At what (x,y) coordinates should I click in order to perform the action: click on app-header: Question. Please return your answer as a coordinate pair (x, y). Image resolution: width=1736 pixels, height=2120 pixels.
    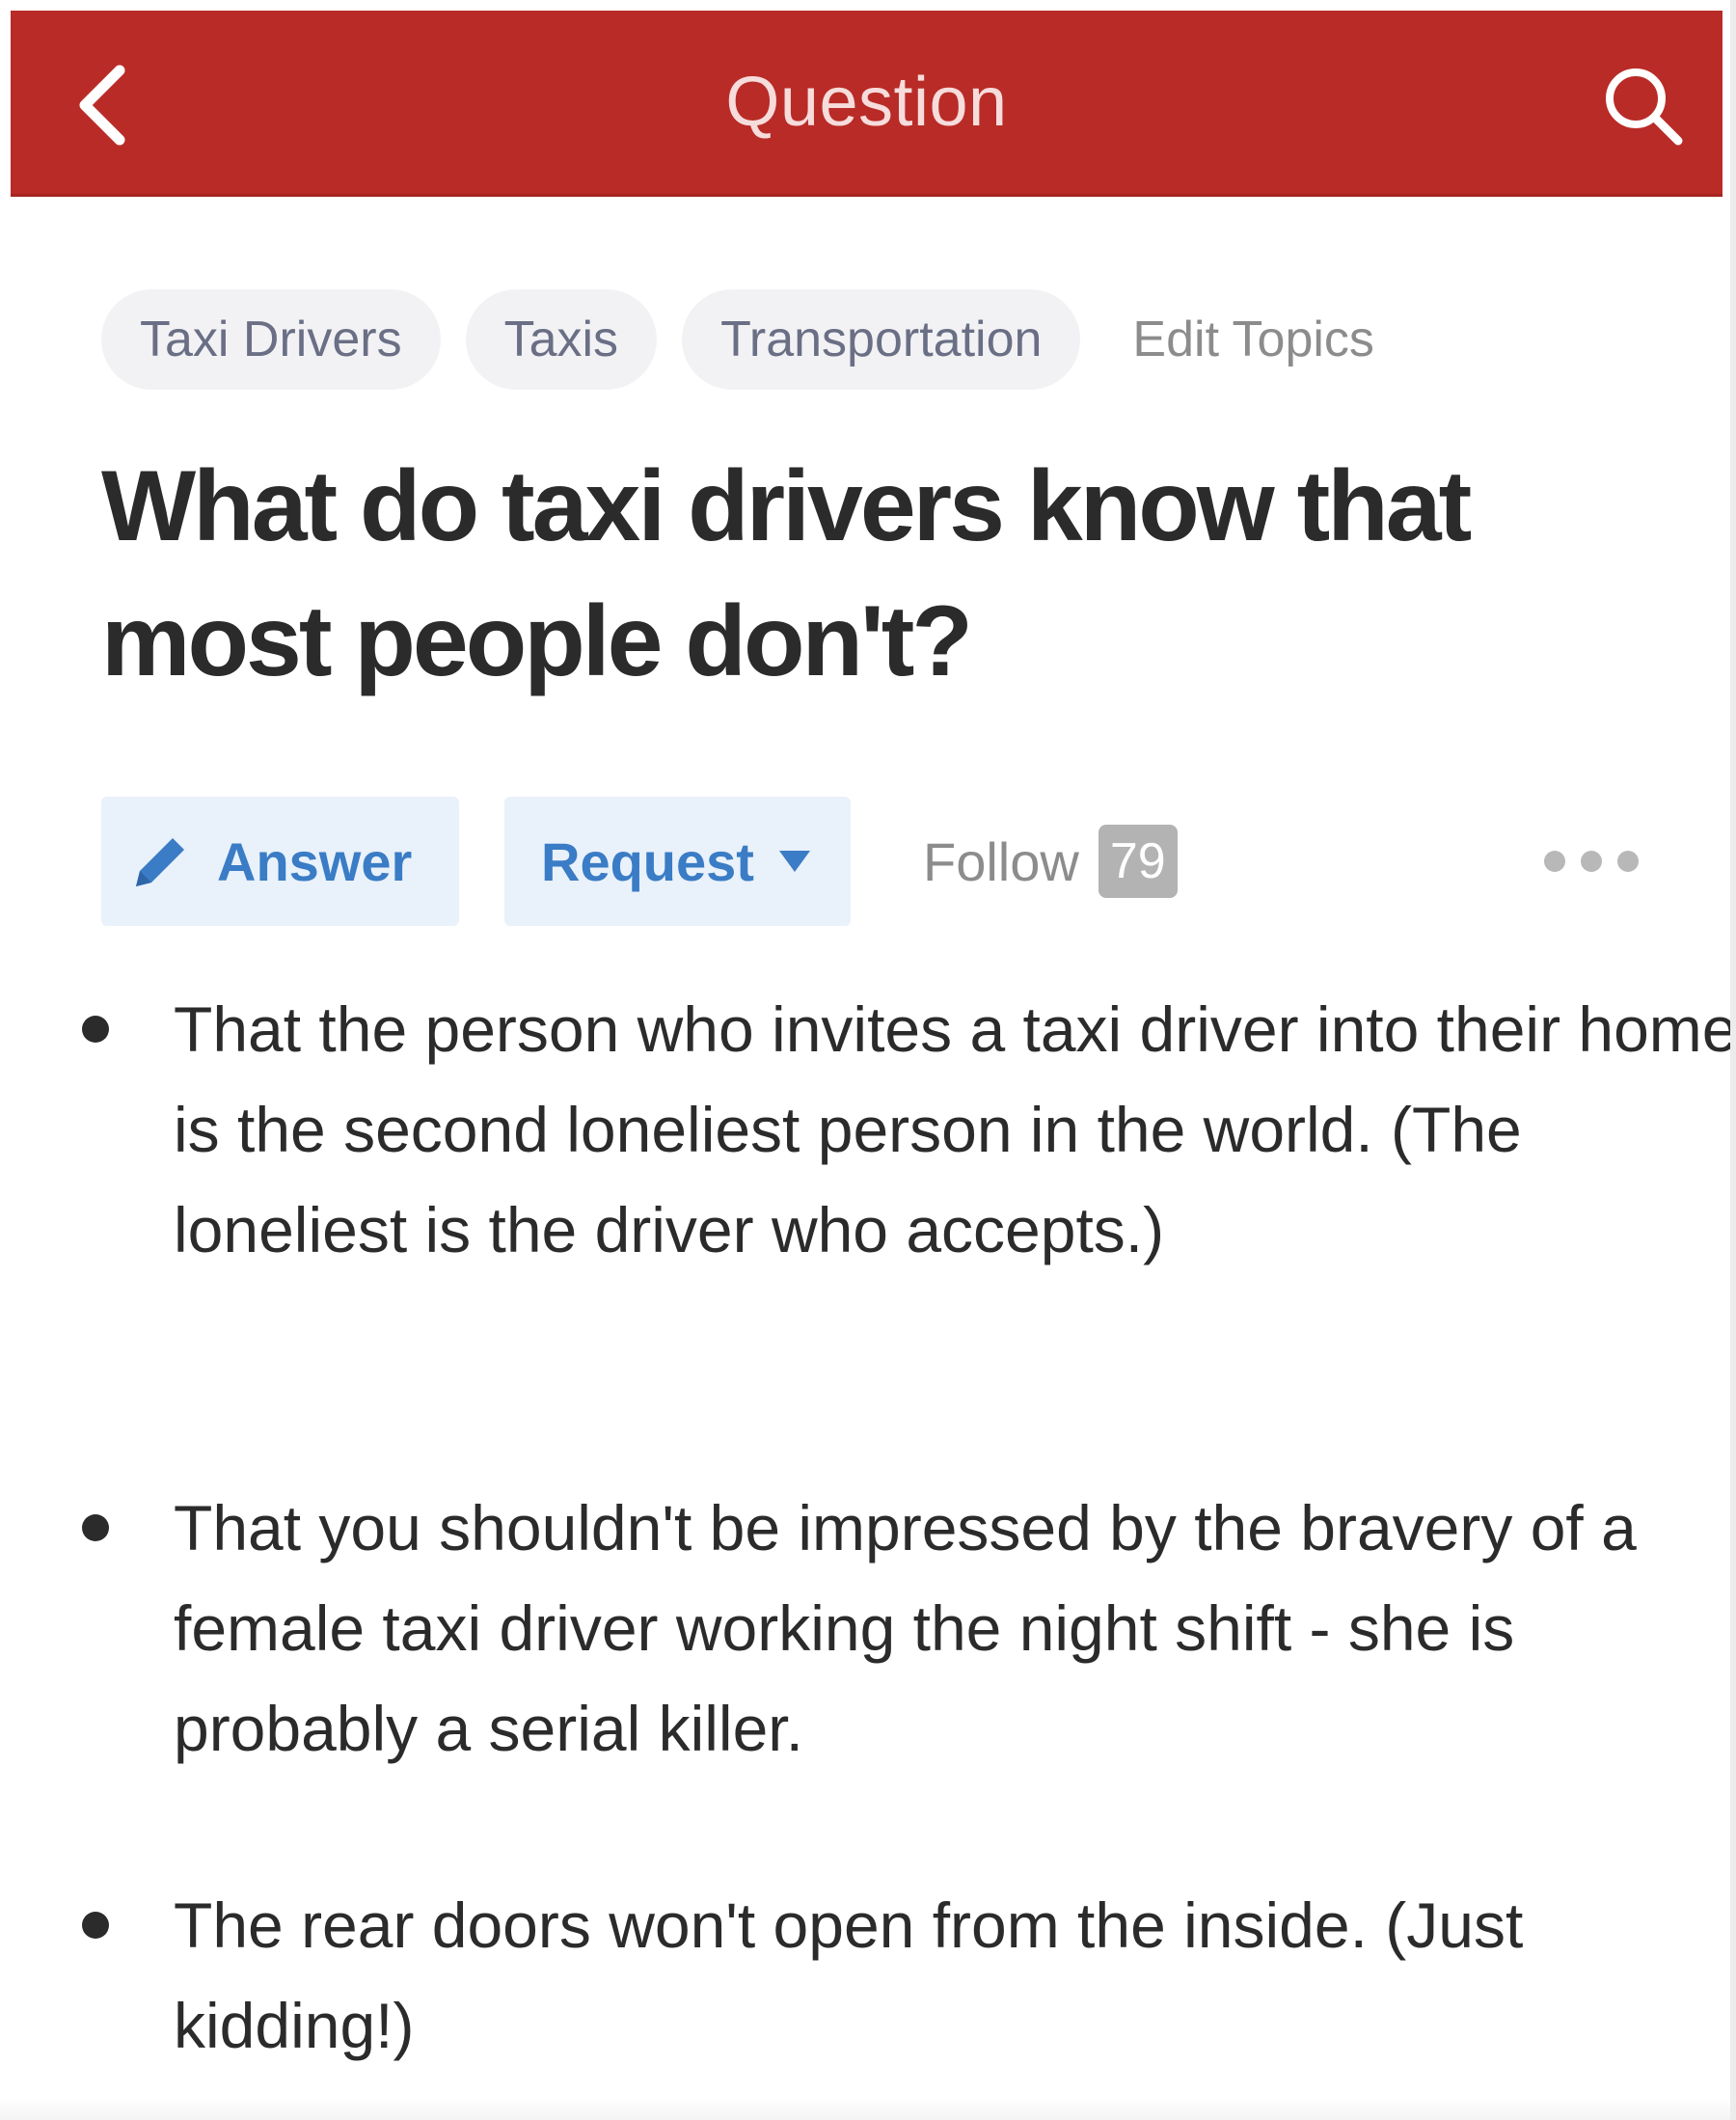
    Looking at the image, I should click on (866, 104).